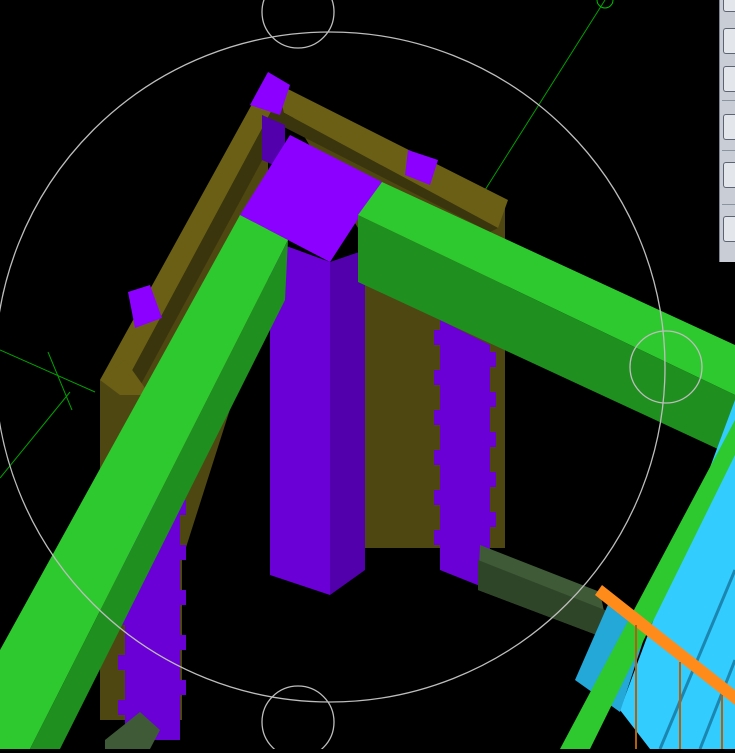  Describe the element at coordinates (311, 365) in the screenshot. I see `front-column` at that location.